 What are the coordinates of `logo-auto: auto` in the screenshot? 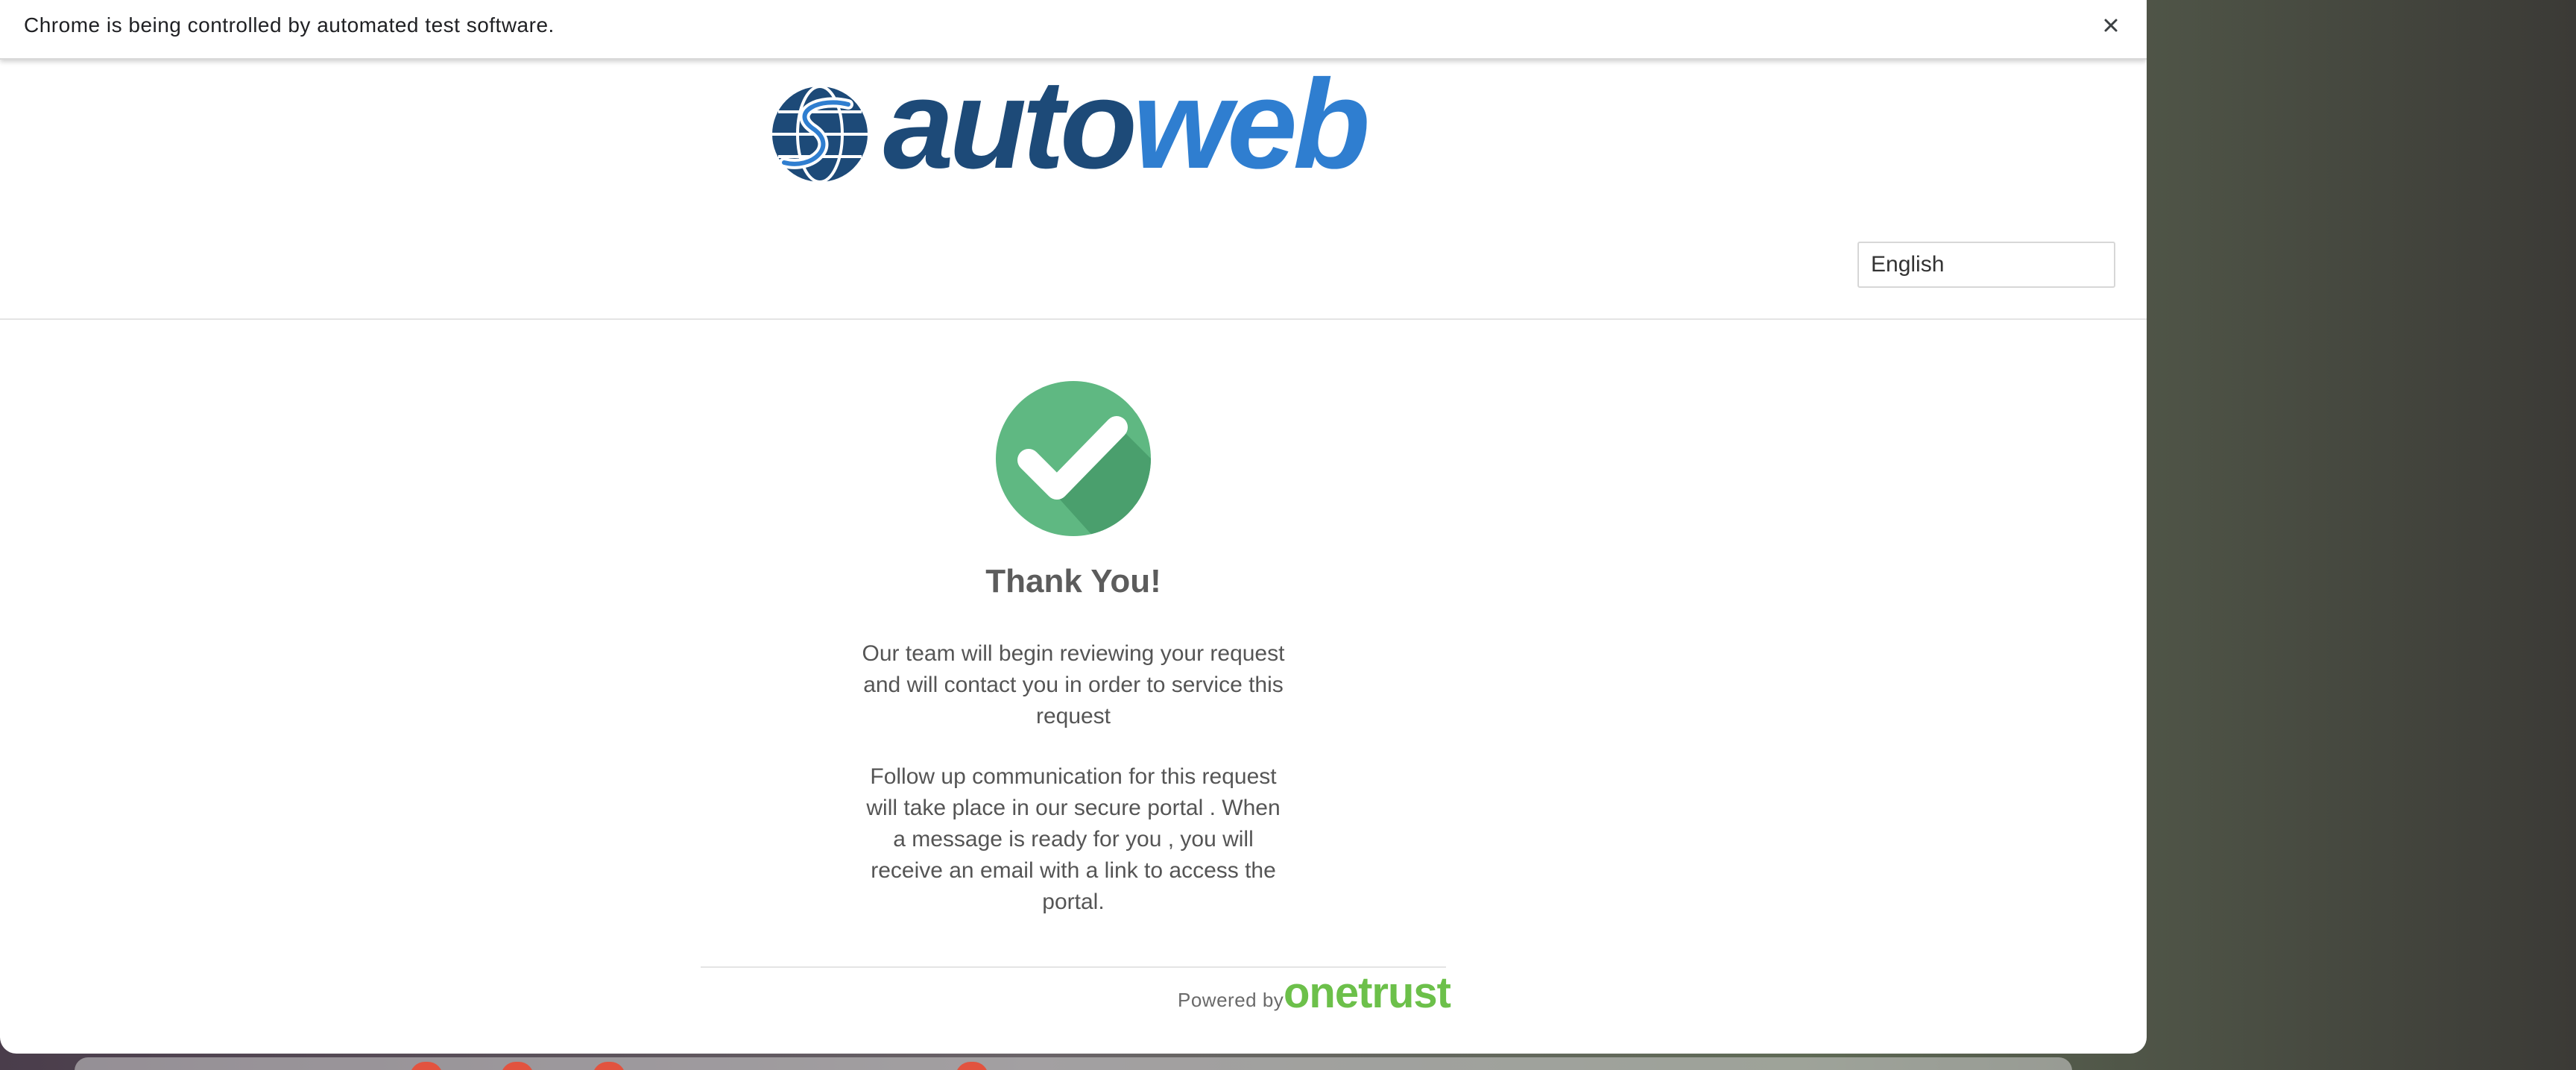 It's located at (1010, 125).